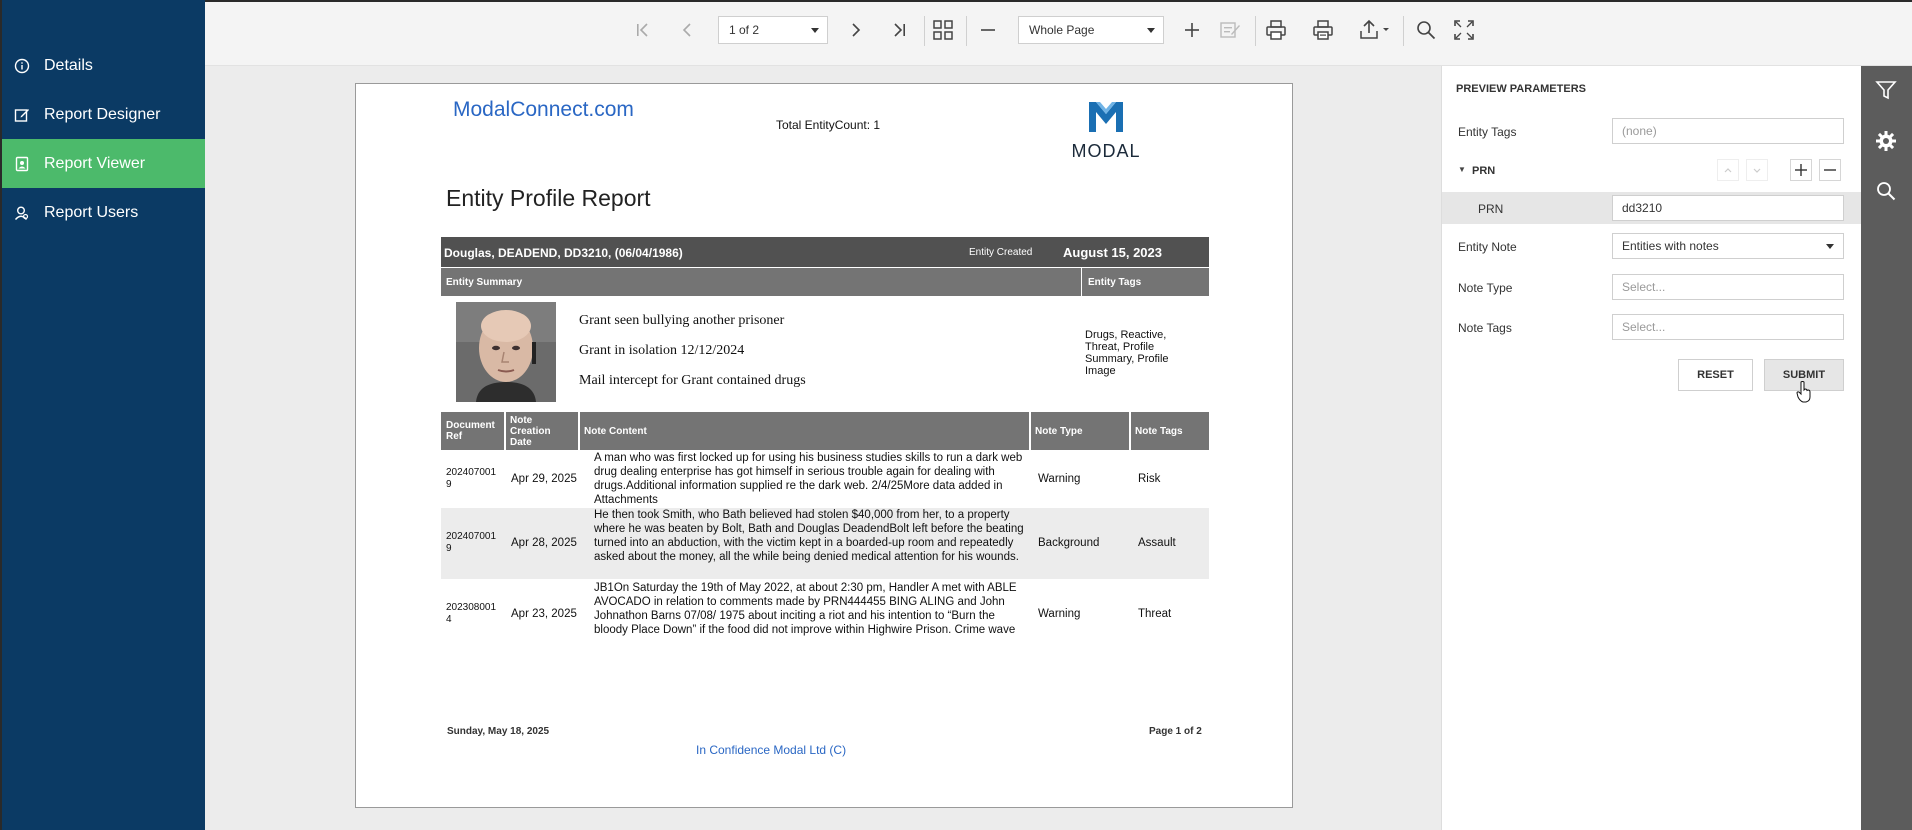 This screenshot has width=1912, height=830. What do you see at coordinates (1112, 252) in the screenshot?
I see `entity-created-value: August 15, 2023` at bounding box center [1112, 252].